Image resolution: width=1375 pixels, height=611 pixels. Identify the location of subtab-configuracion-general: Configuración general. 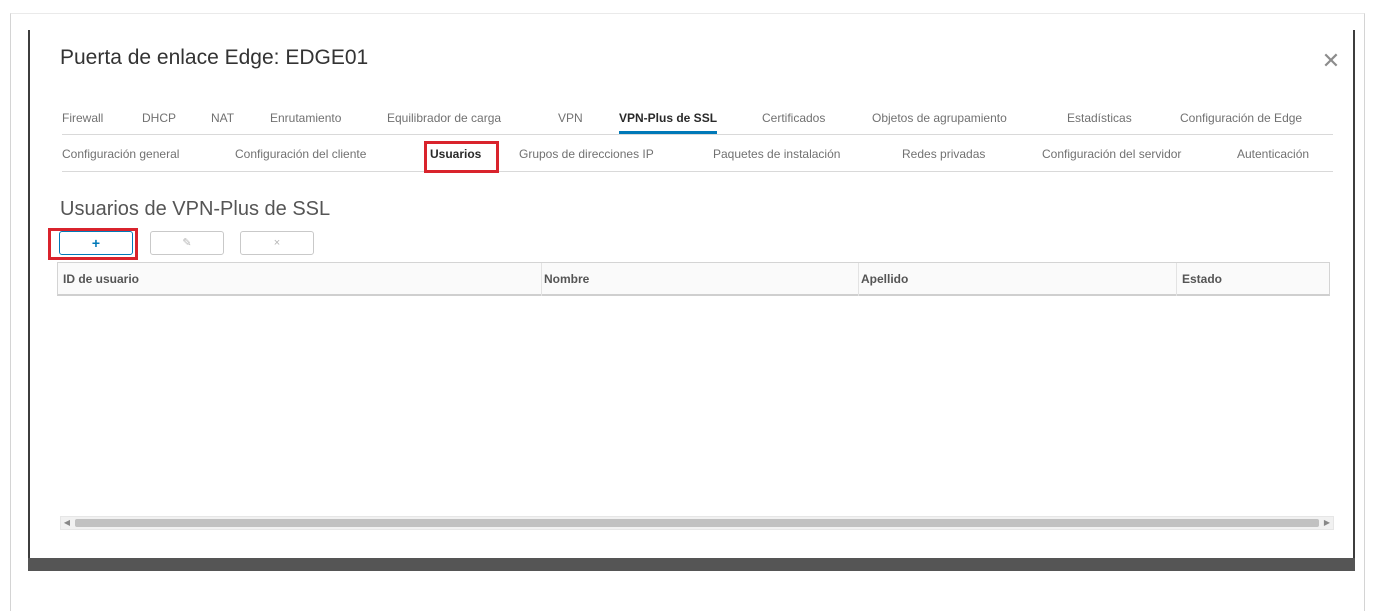
(120, 154).